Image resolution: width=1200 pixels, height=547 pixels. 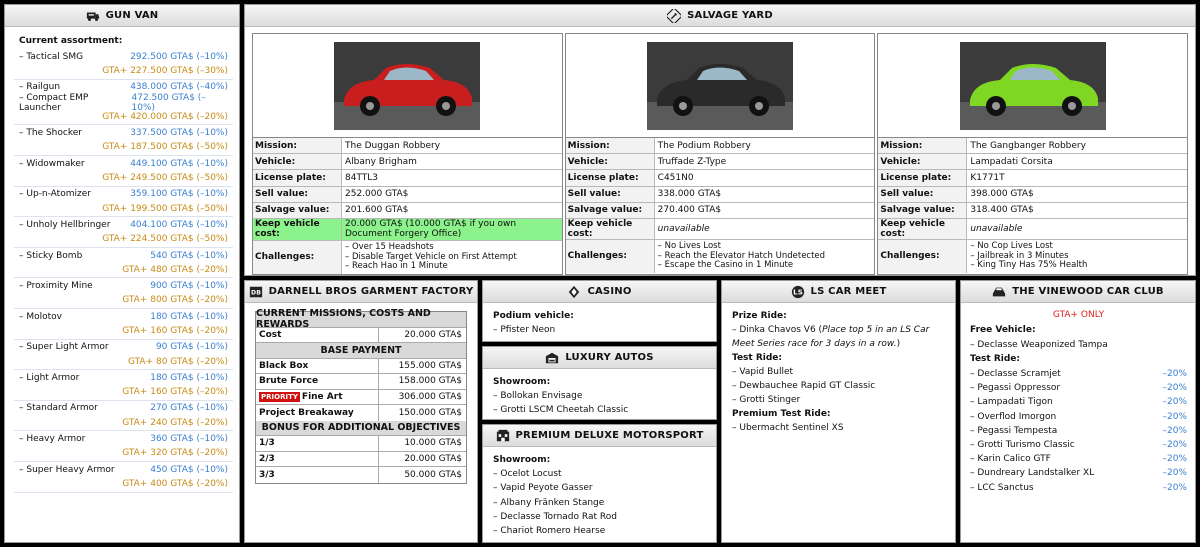 I want to click on vinewood-item-name: – Lampadati Tigon, so click(x=1011, y=402).